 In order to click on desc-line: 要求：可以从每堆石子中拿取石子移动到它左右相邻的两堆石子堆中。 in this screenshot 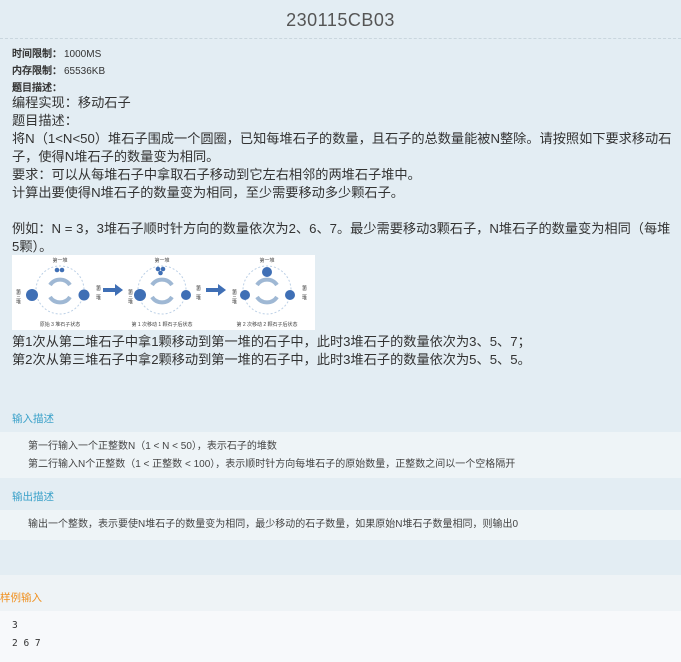, I will do `click(216, 174)`.